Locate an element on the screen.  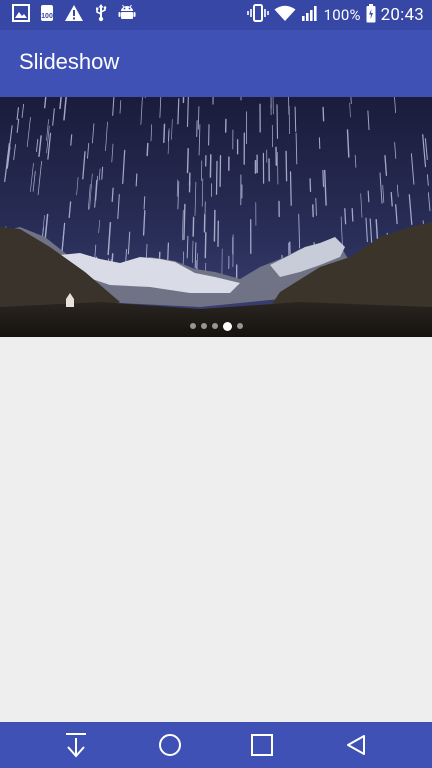
warning-icon is located at coordinates (74, 15).